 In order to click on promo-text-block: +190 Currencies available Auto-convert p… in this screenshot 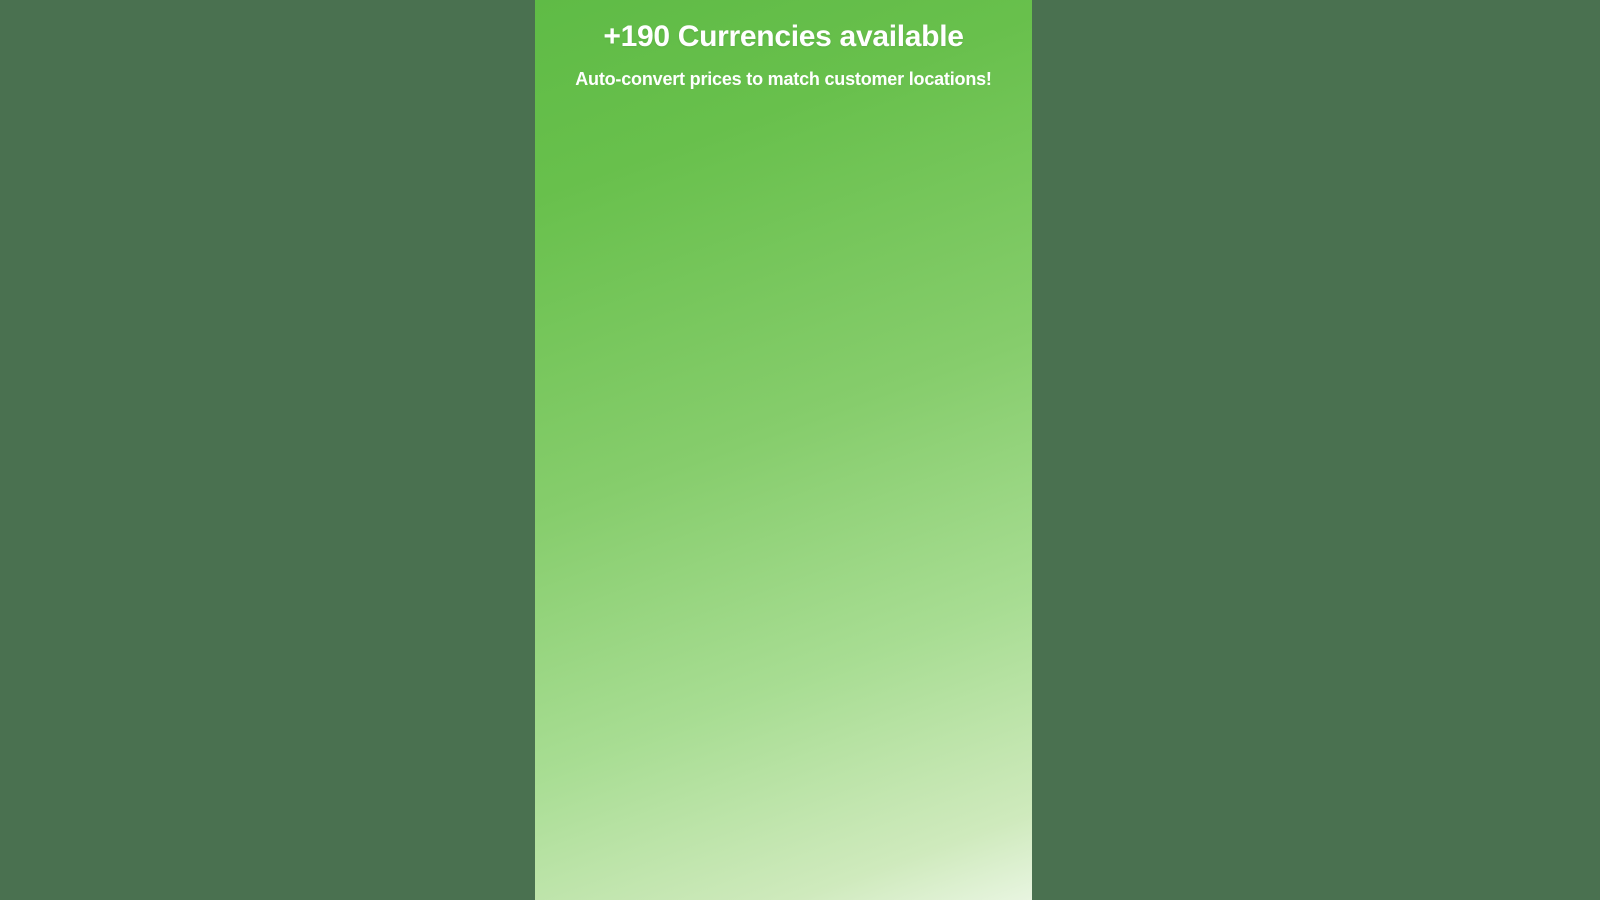, I will do `click(783, 55)`.